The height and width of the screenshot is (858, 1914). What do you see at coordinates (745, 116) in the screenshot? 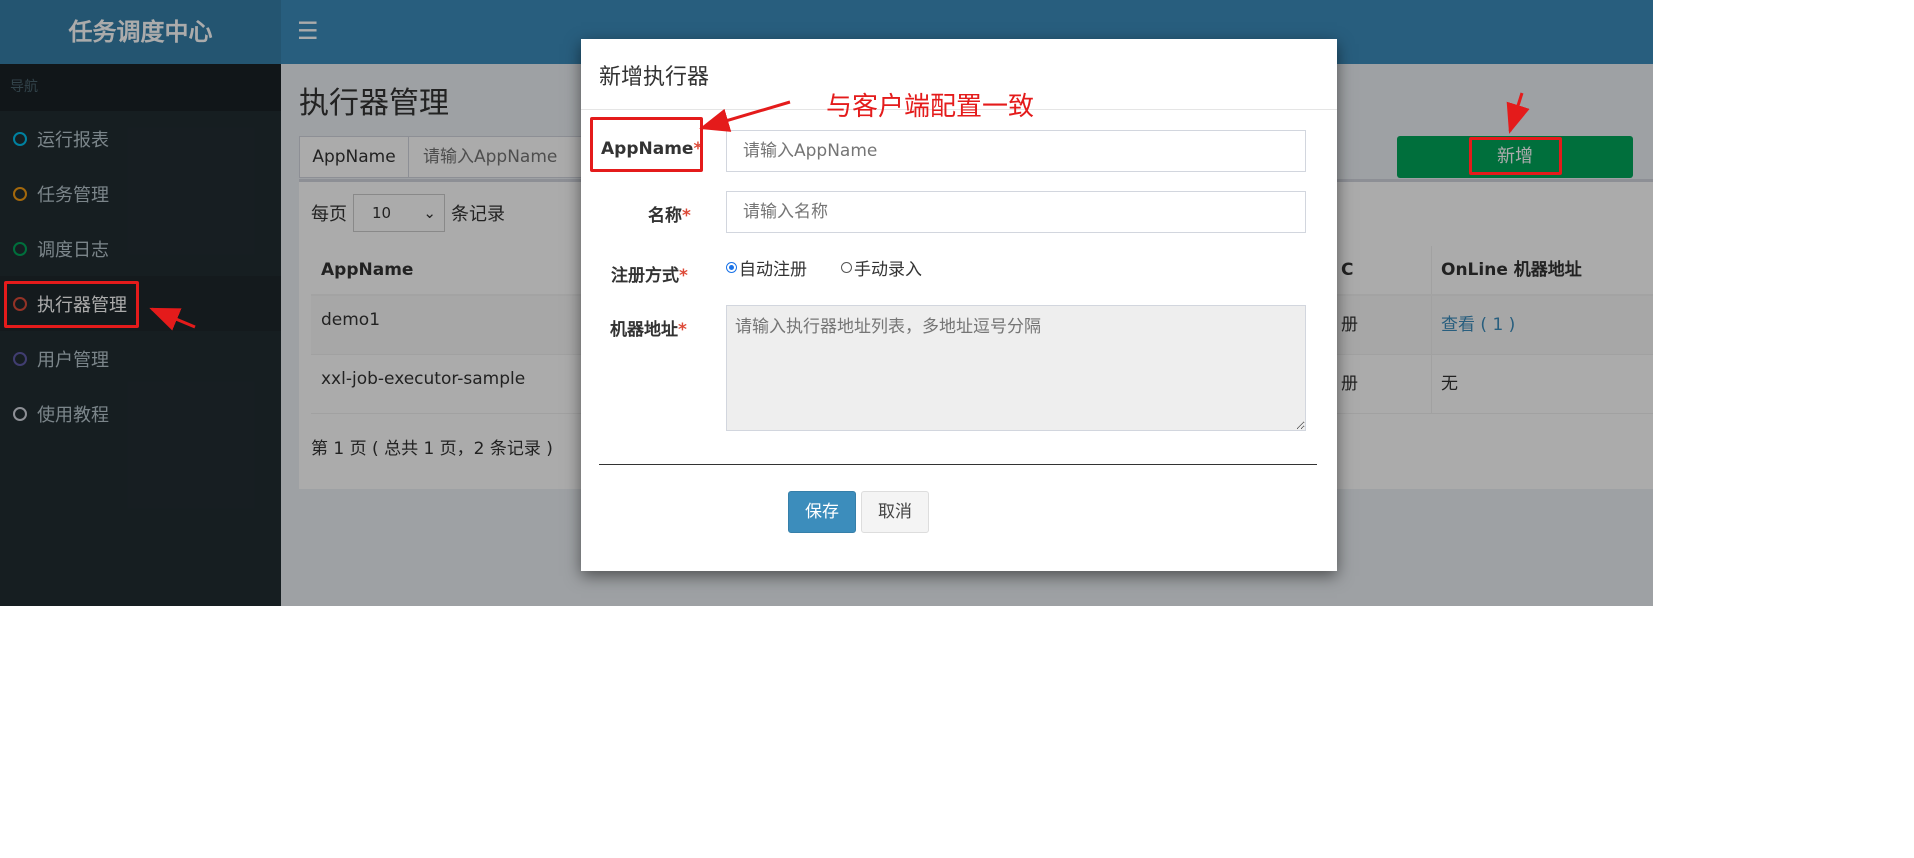
I see `arrow-to-appname-label` at bounding box center [745, 116].